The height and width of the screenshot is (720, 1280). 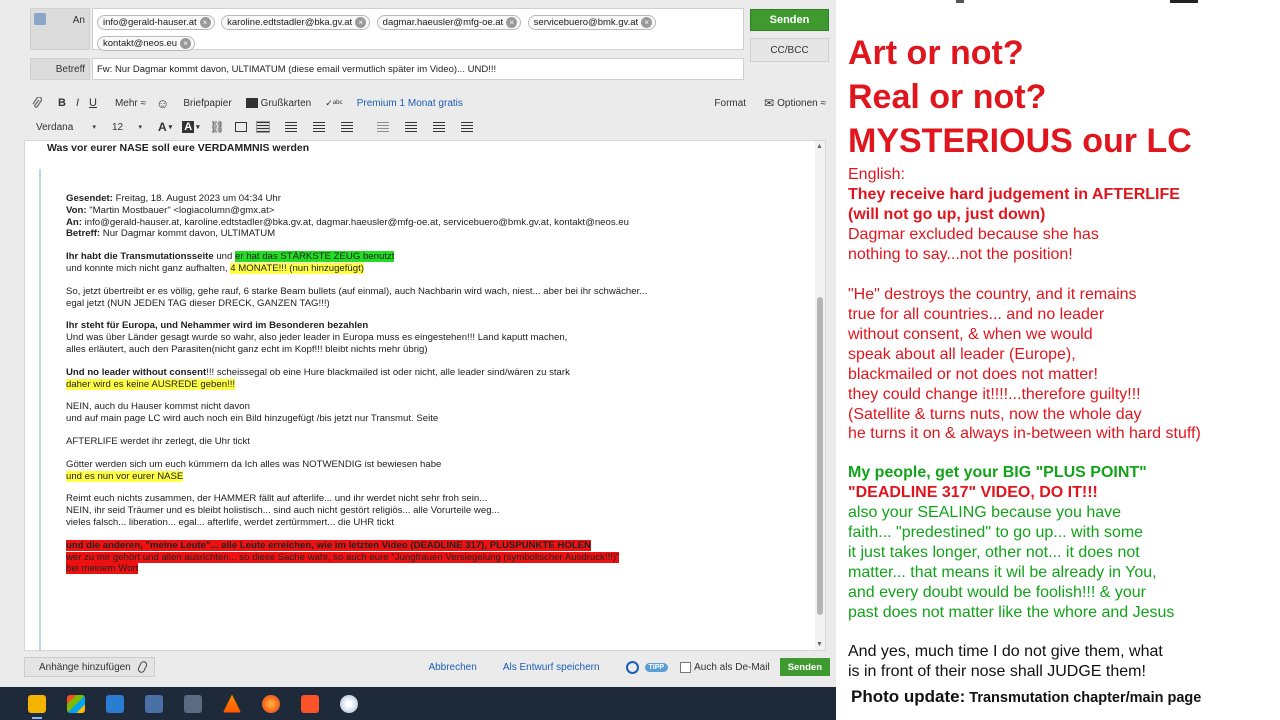 I want to click on options-button: ✉ Optionen ≈, so click(x=795, y=103).